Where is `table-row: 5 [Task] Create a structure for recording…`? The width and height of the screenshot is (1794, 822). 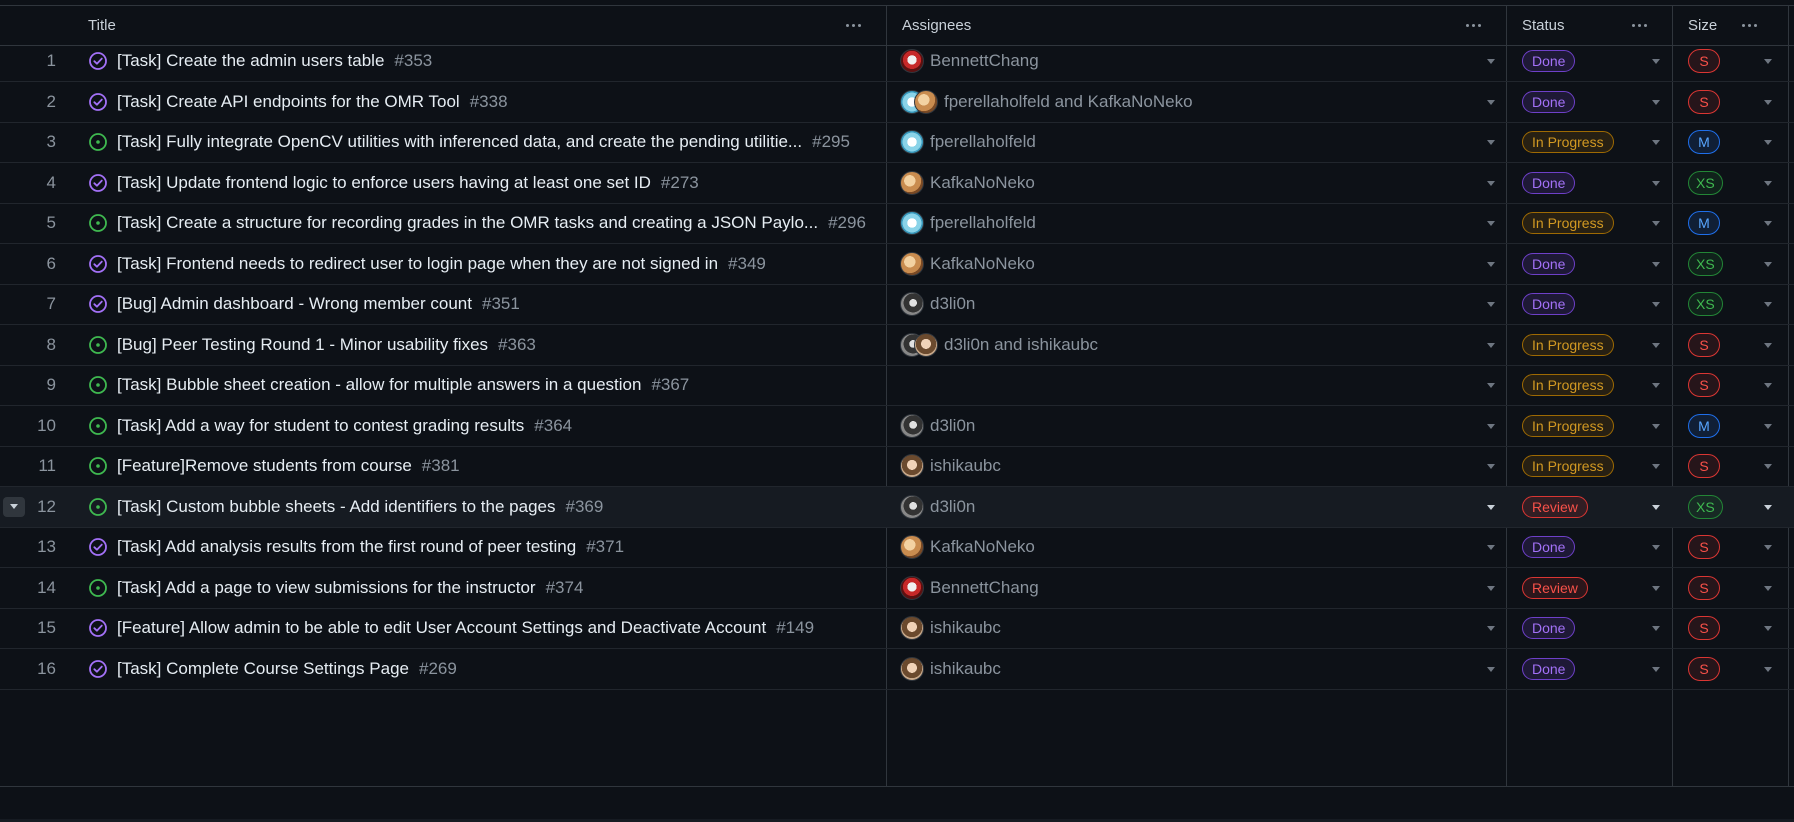 table-row: 5 [Task] Create a structure for recording… is located at coordinates (897, 223).